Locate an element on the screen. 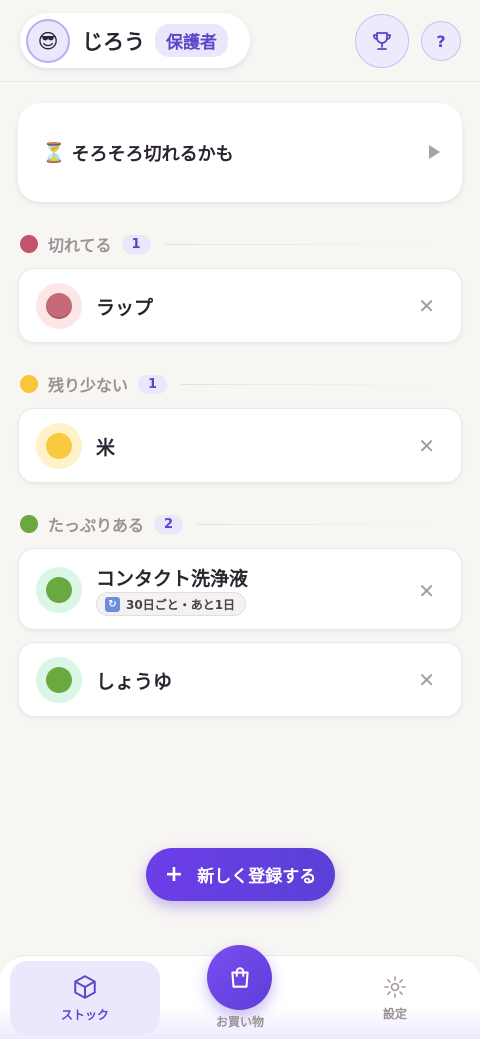  section-header-plenty: たっぷりある 2 is located at coordinates (240, 524).